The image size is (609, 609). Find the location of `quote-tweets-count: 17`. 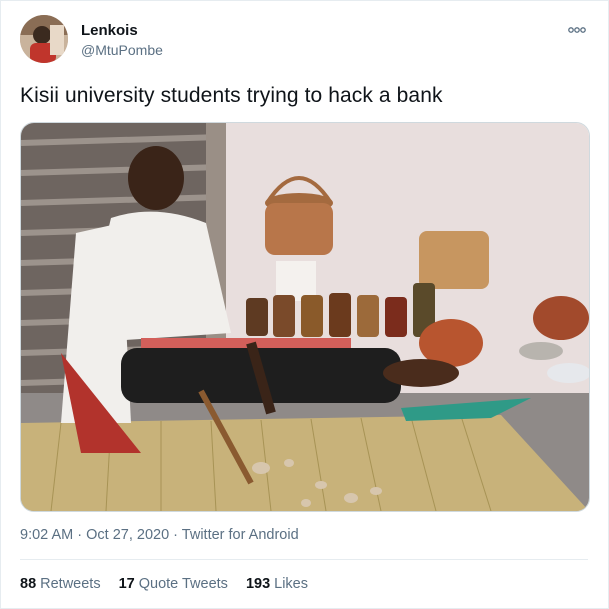

quote-tweets-count: 17 is located at coordinates (126, 584).